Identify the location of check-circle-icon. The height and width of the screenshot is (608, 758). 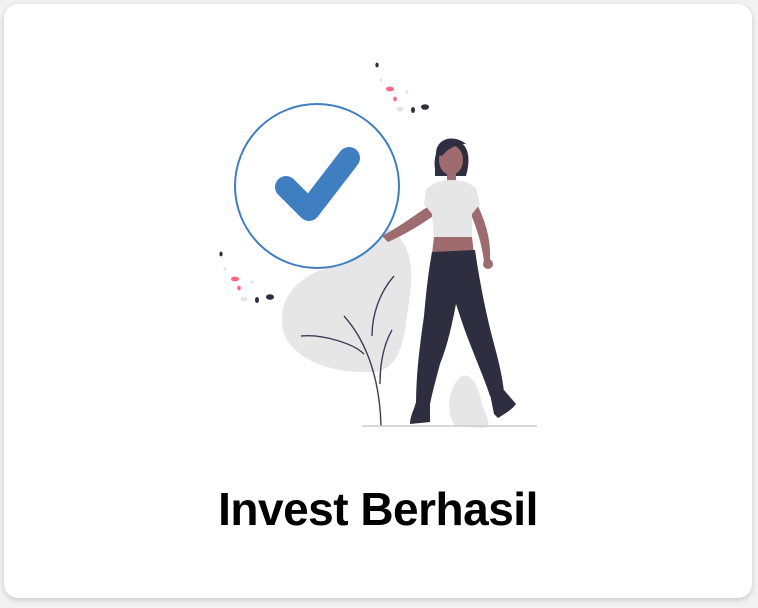
(317, 186).